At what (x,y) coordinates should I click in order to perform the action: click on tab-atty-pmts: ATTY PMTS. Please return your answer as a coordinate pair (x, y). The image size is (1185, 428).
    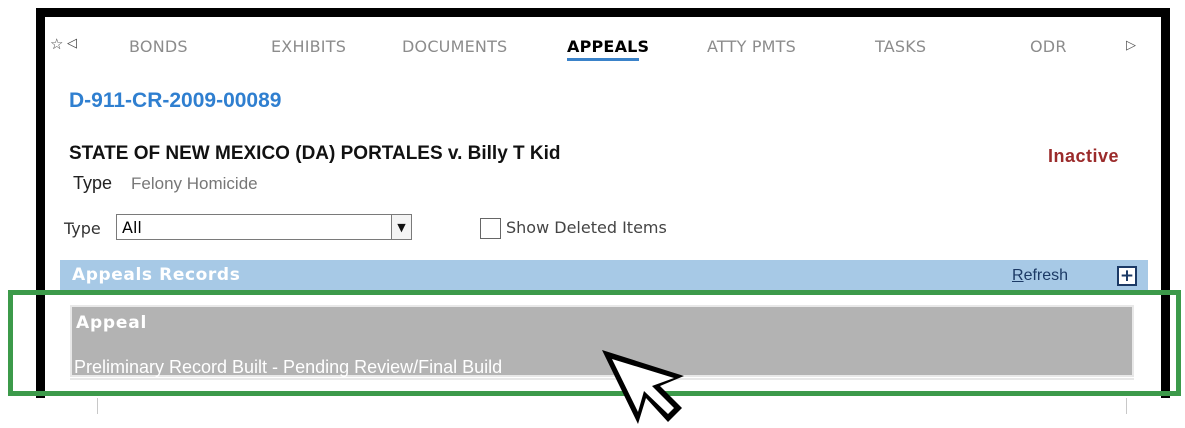
    Looking at the image, I should click on (751, 46).